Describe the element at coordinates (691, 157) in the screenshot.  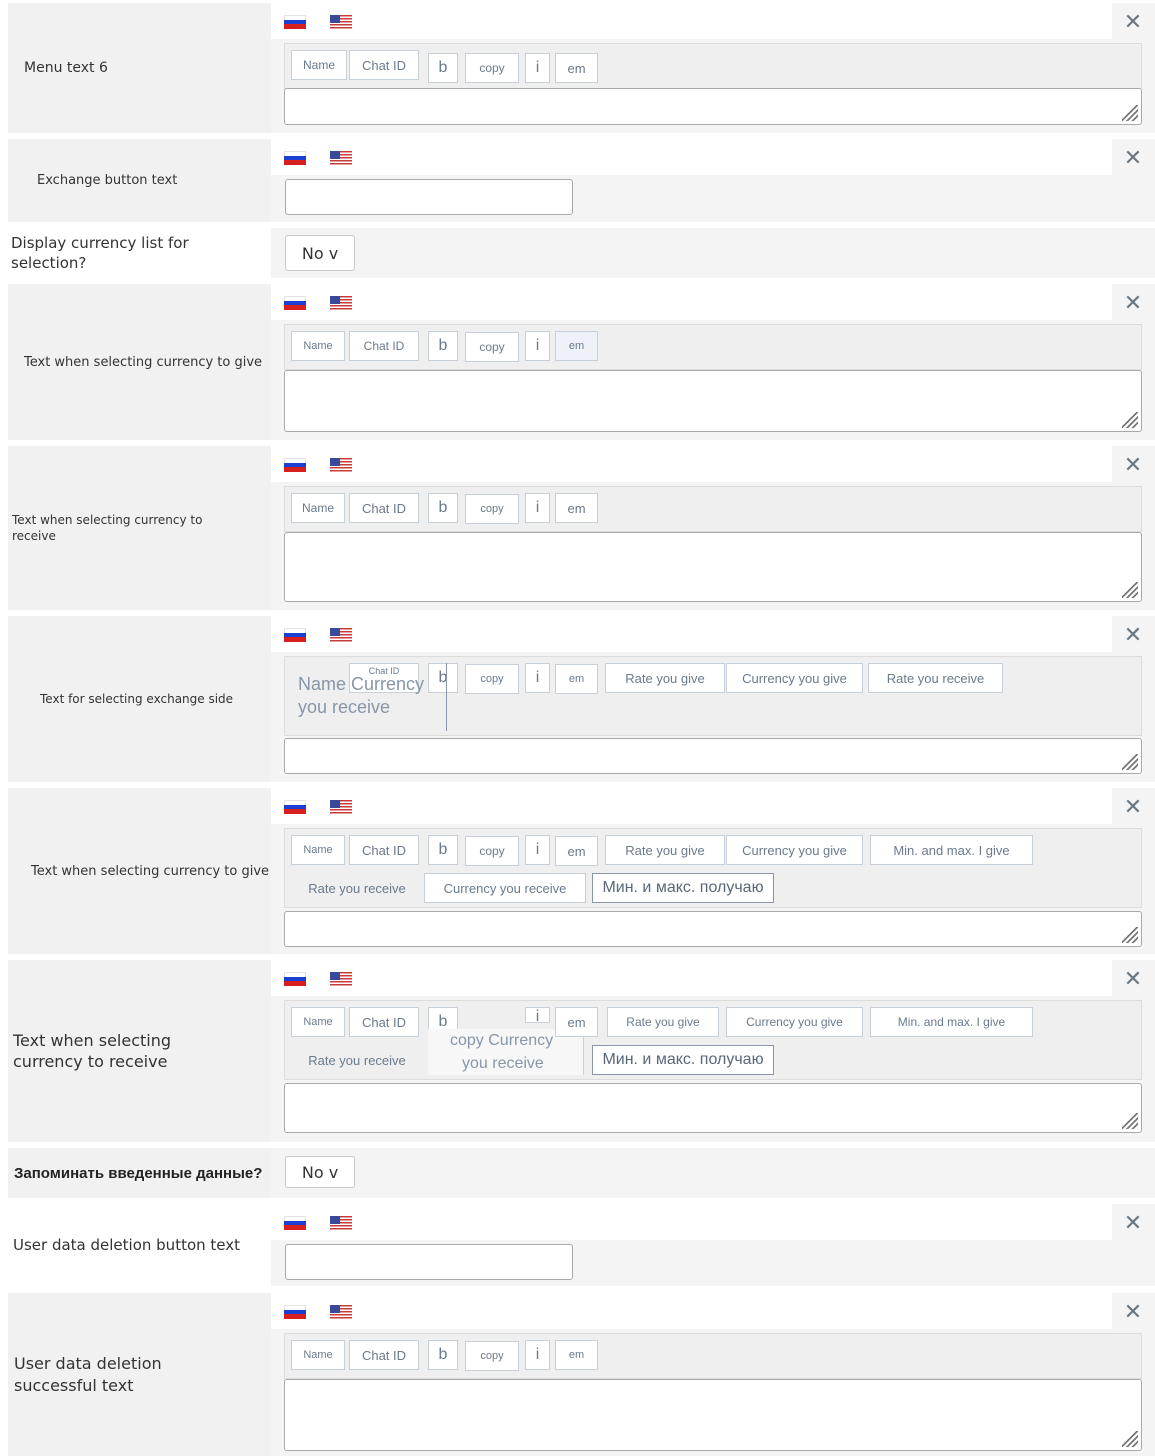
I see `language-bar` at that location.